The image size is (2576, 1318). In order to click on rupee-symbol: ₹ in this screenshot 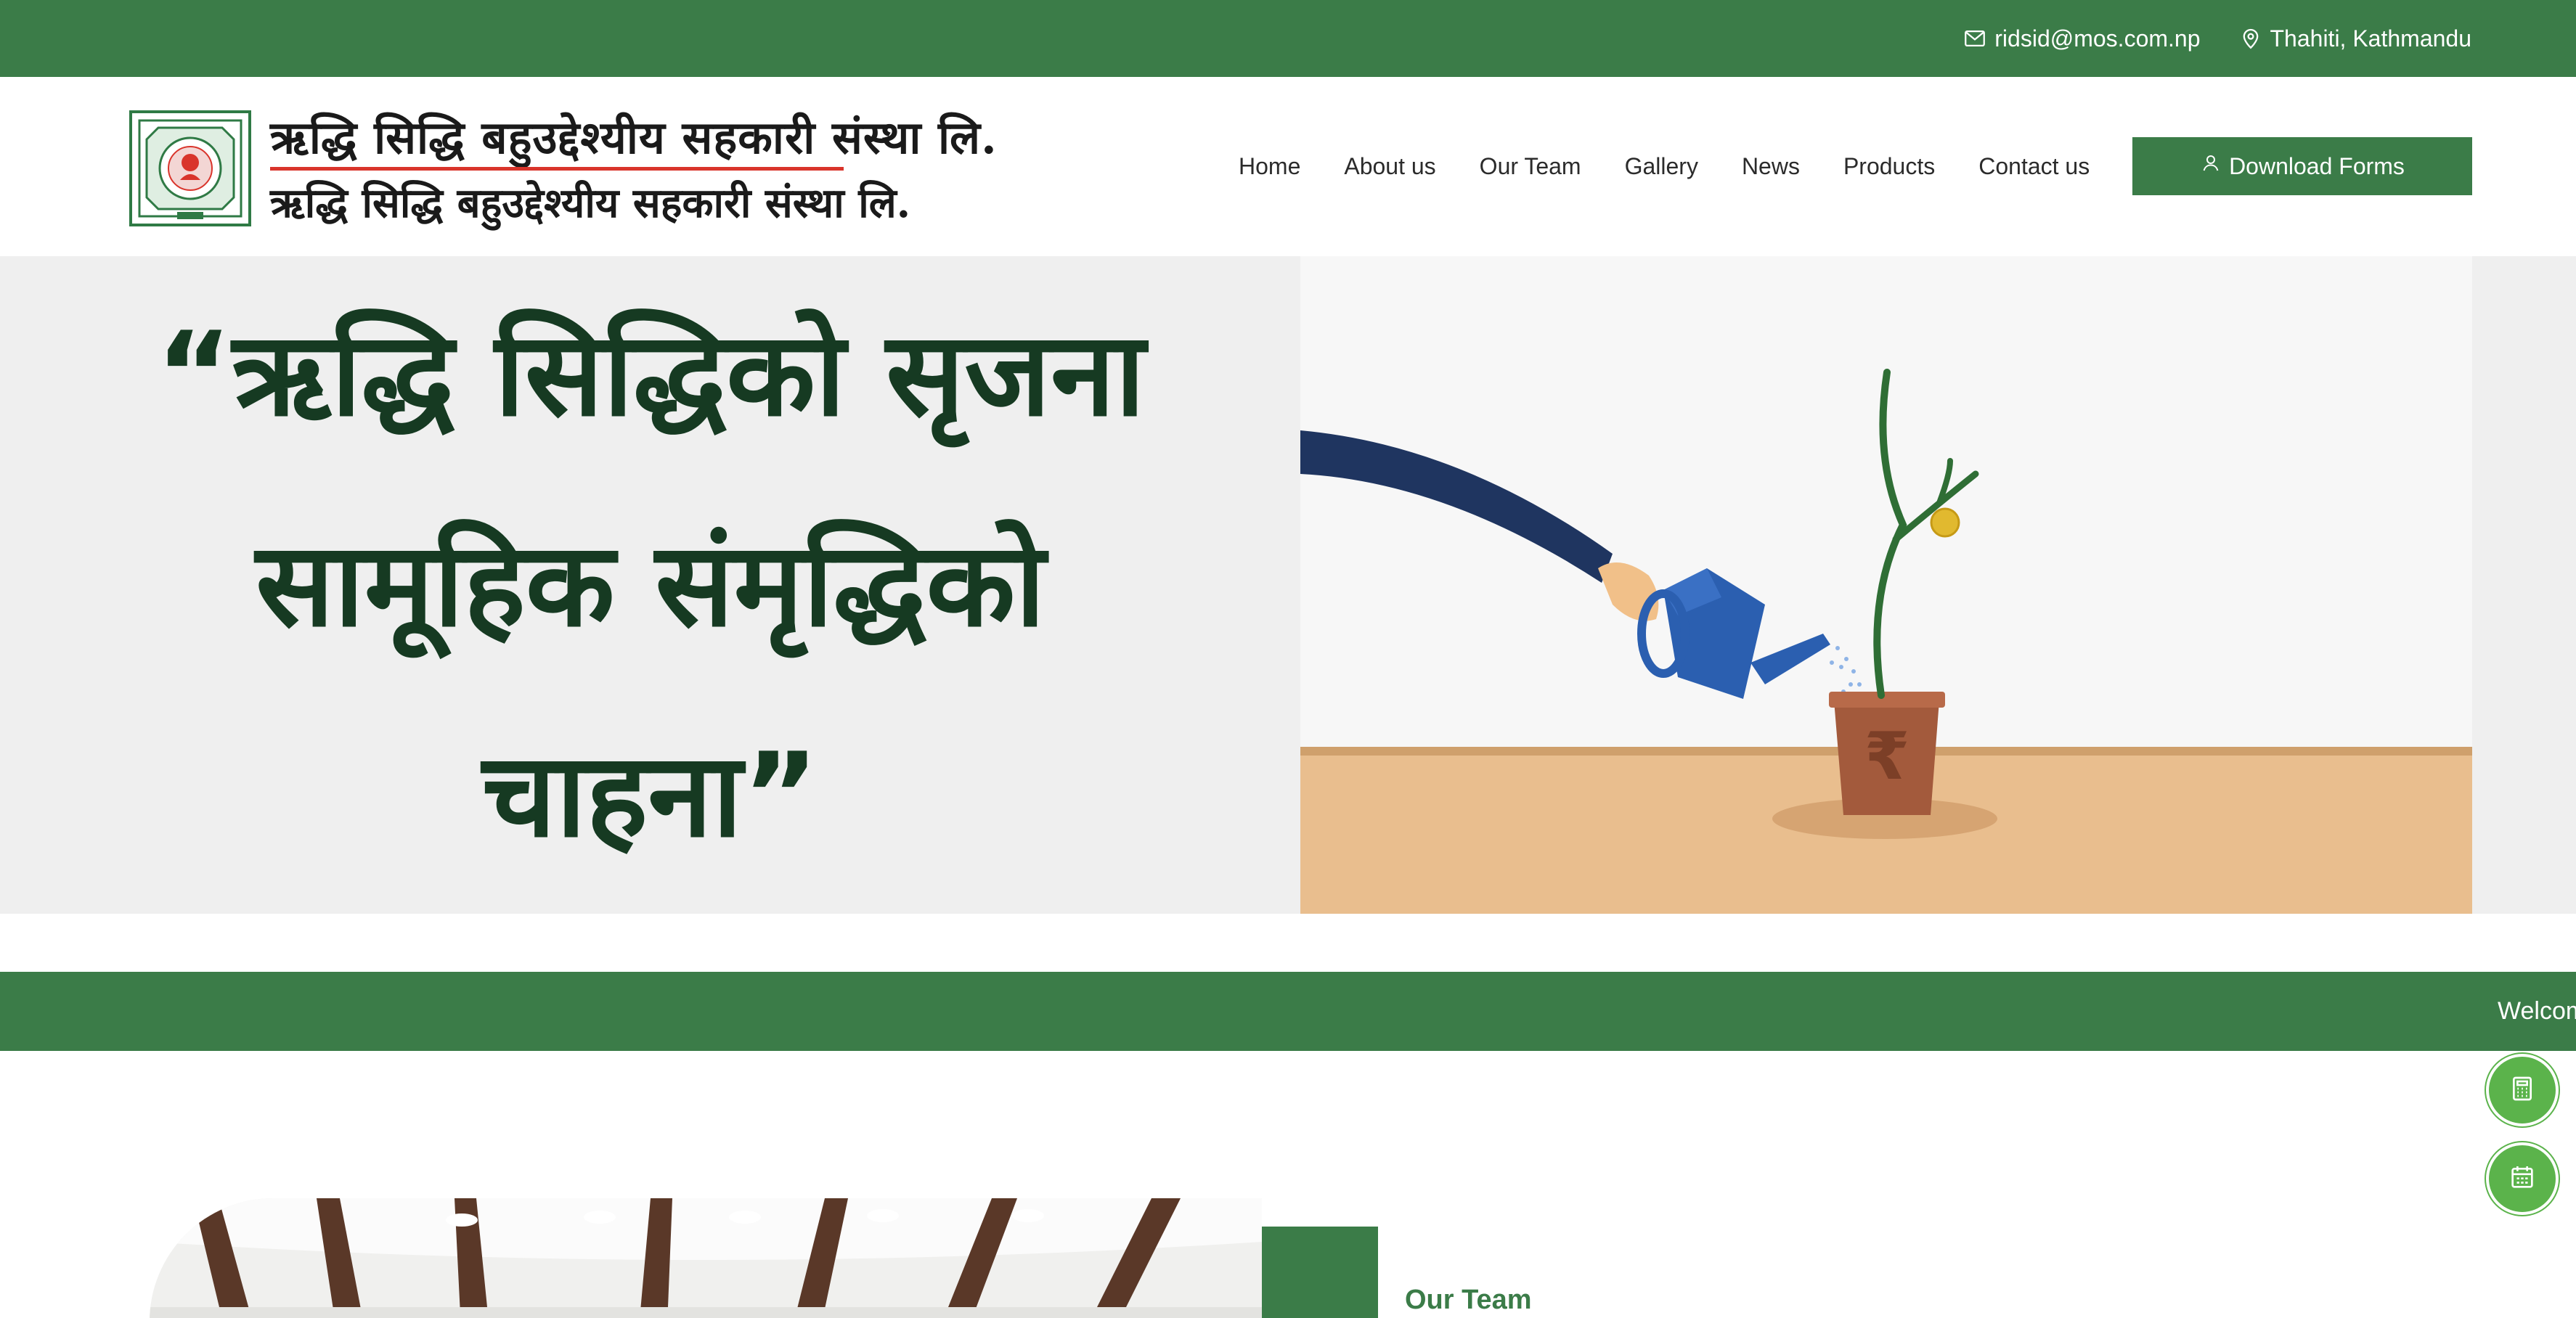, I will do `click(1887, 757)`.